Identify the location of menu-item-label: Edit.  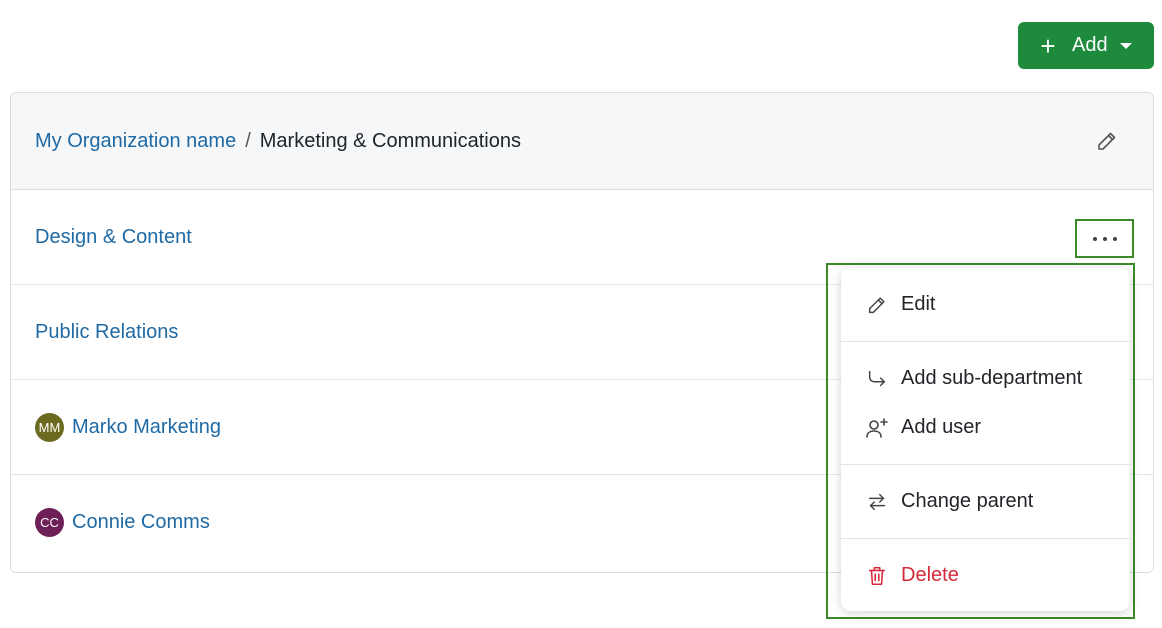
(918, 304).